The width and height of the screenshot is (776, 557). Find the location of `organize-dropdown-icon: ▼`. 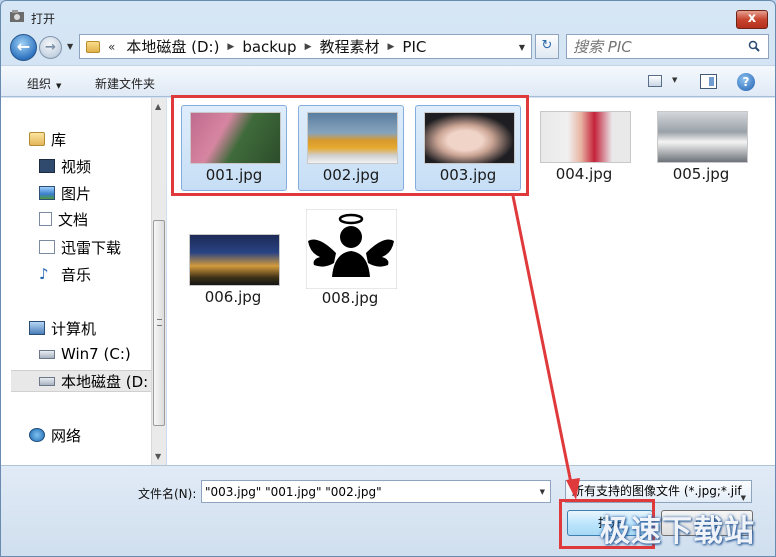

organize-dropdown-icon: ▼ is located at coordinates (59, 86).